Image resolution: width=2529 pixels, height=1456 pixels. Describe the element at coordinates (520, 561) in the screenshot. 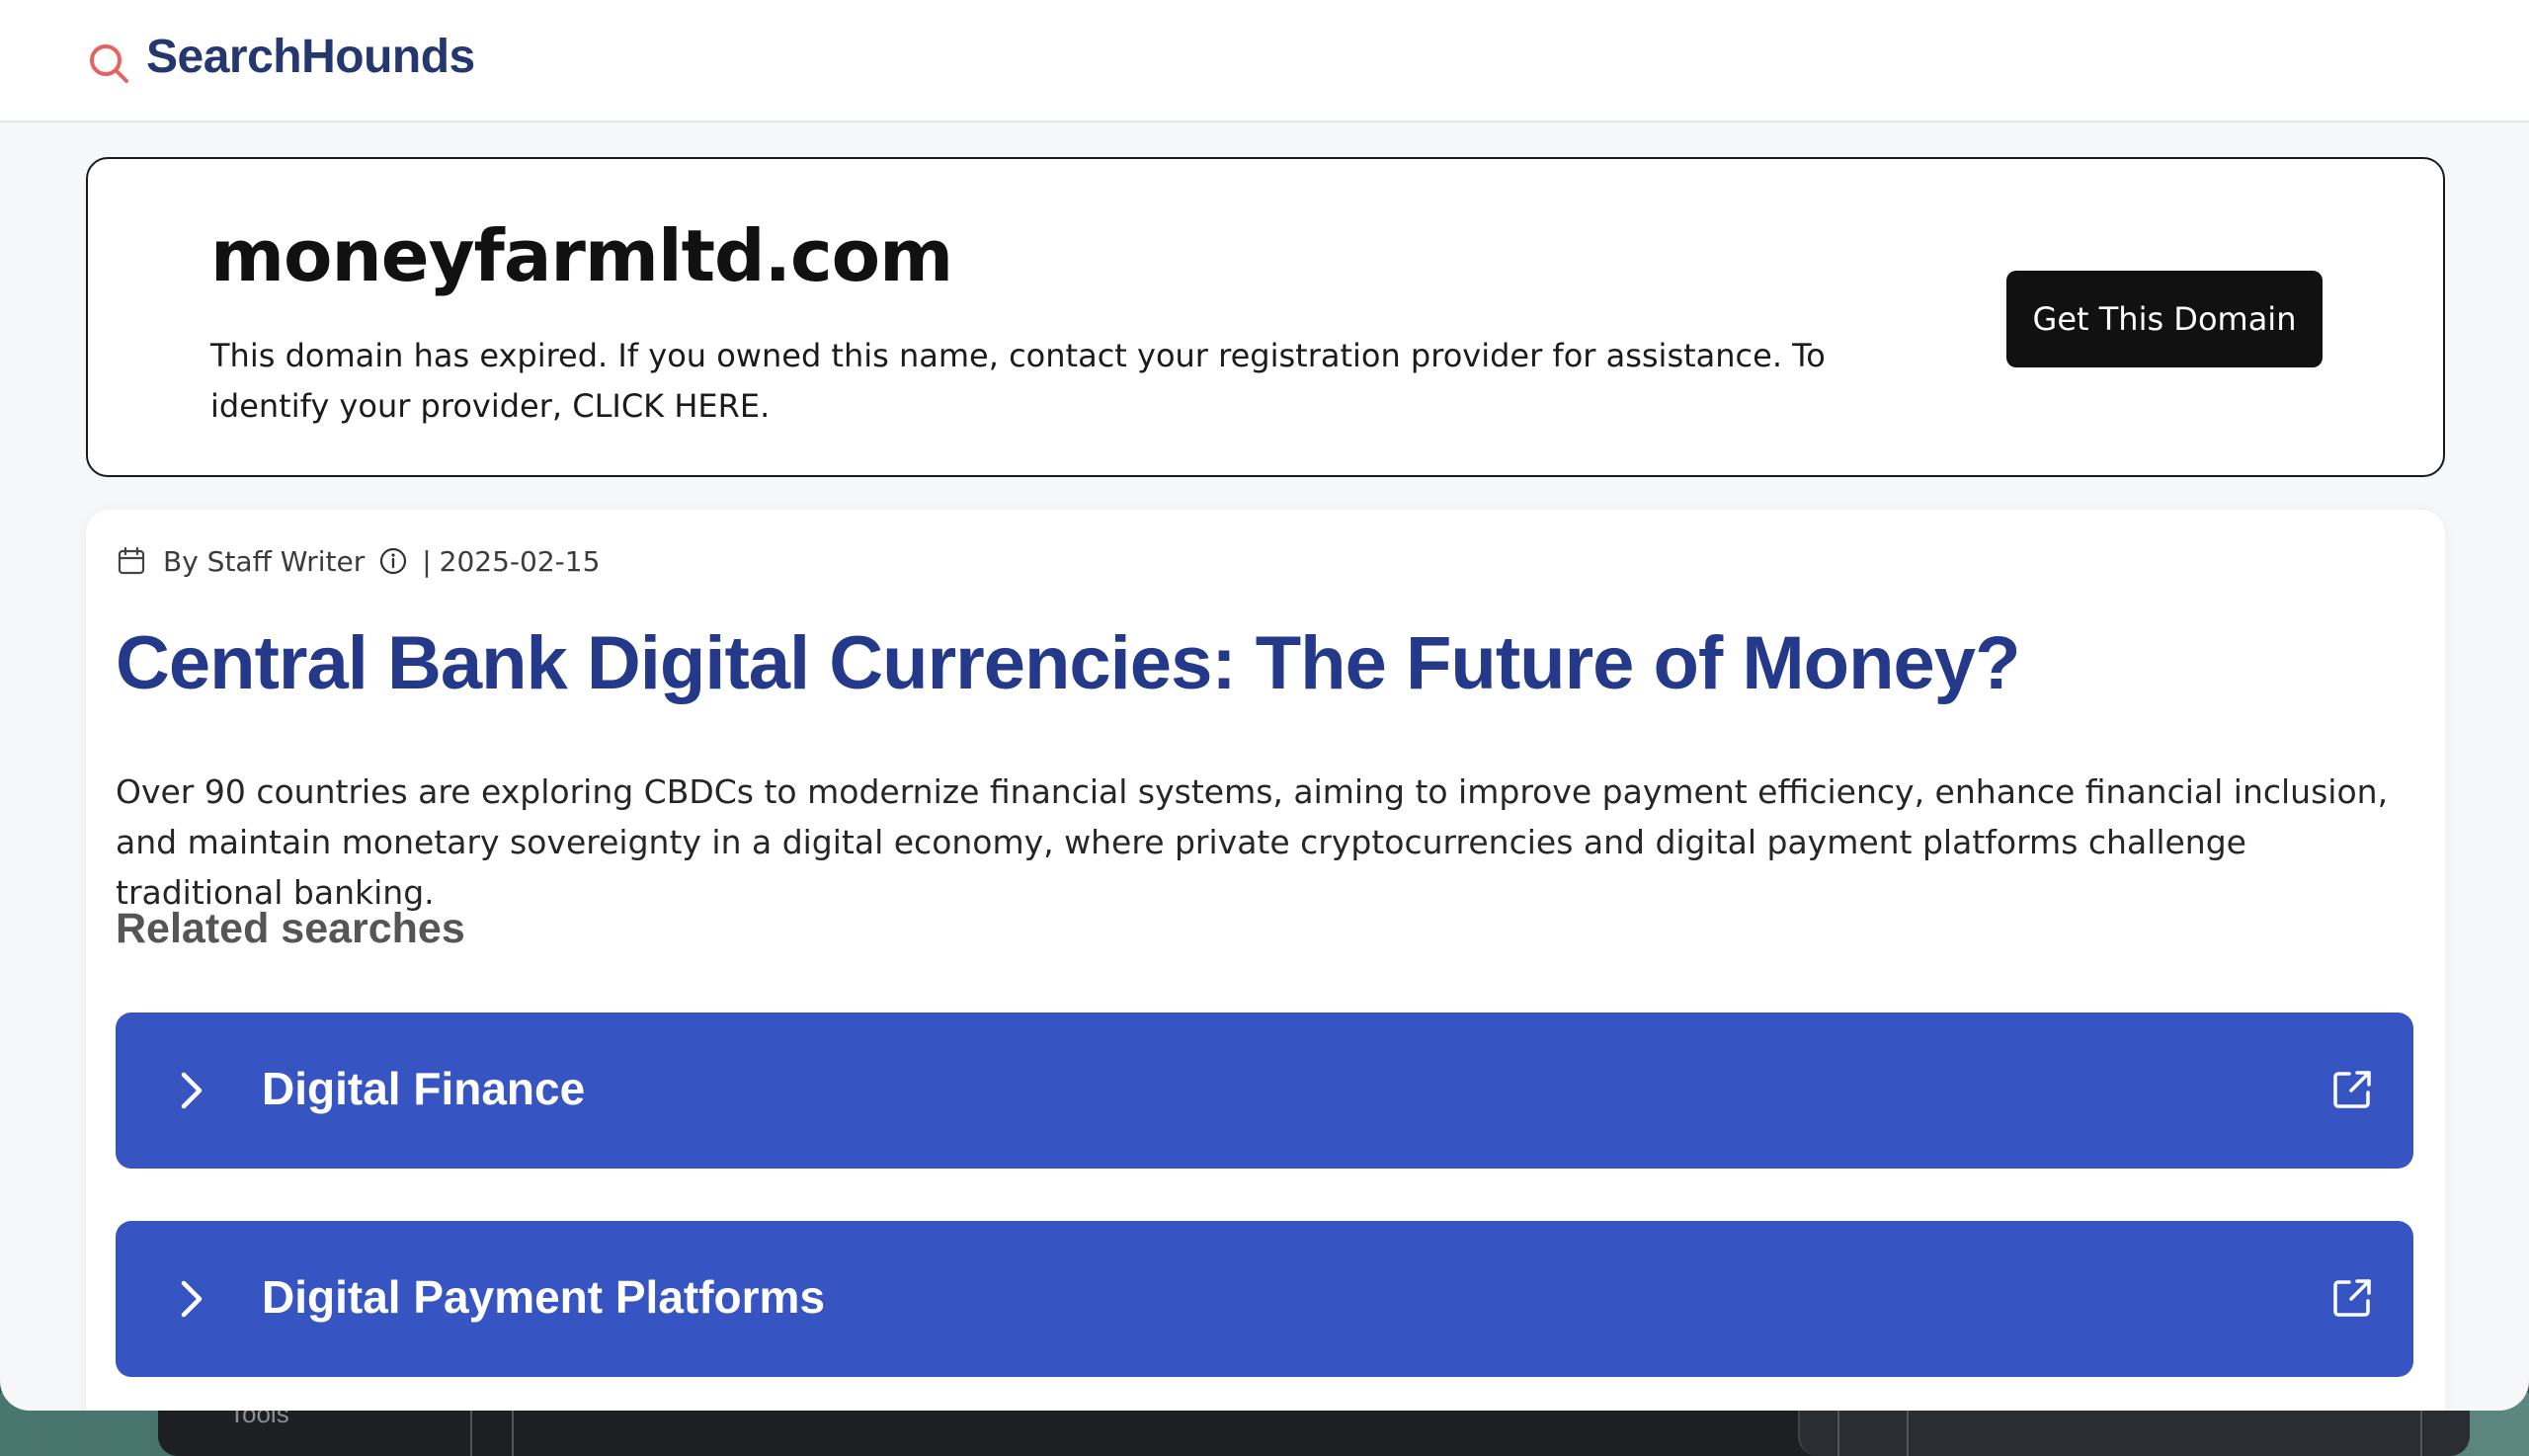

I see `article-date: 2025-02-15` at that location.